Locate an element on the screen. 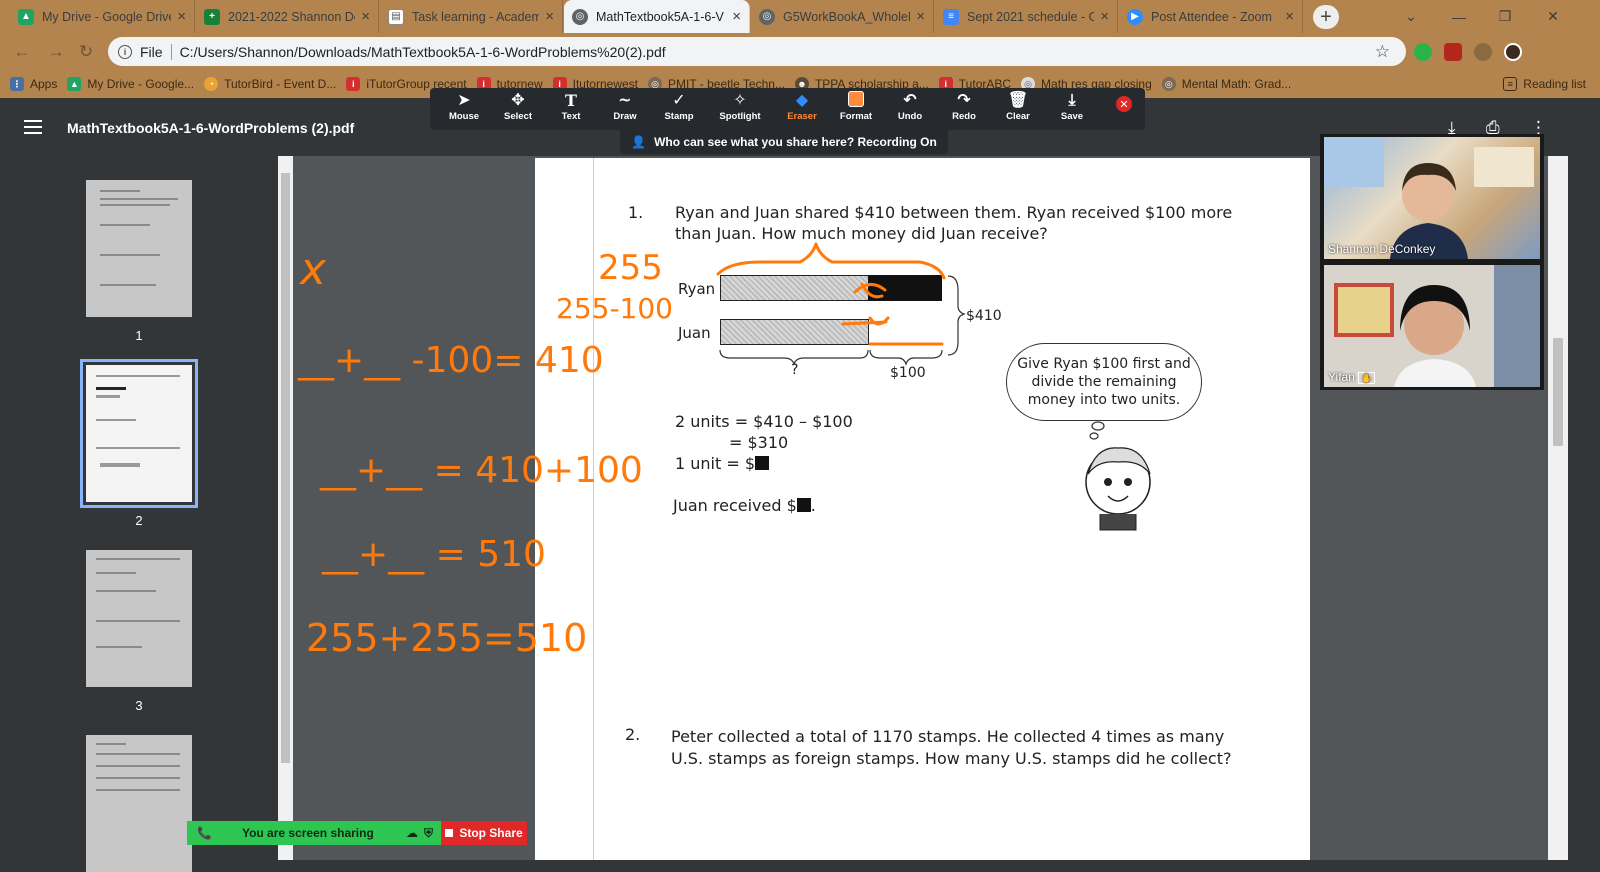 This screenshot has height=872, width=1600. work-line-2: = $310 is located at coordinates (759, 442).